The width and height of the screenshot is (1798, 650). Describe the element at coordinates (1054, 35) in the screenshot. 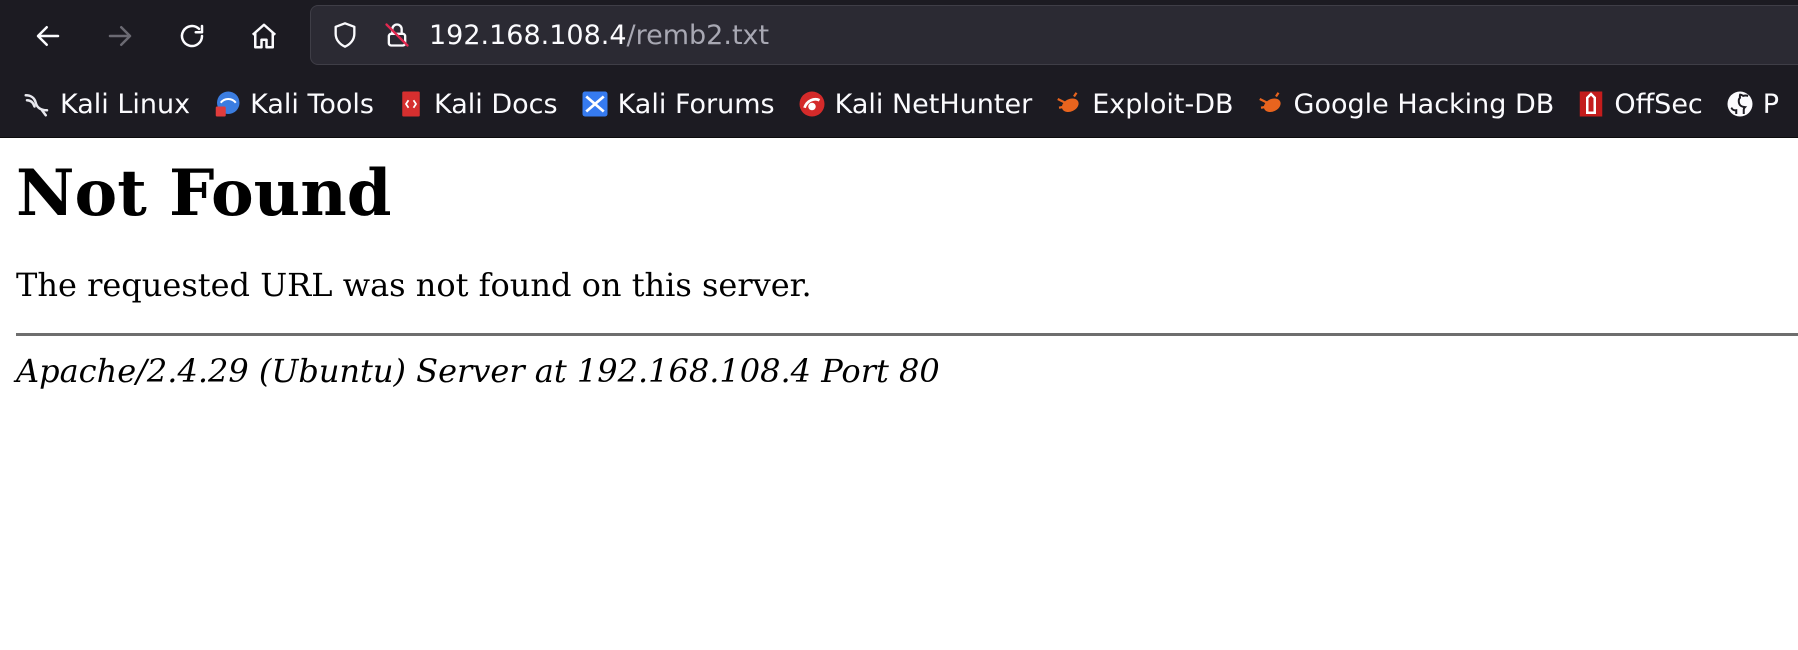

I see `address-bar: 192.168.108.4/remb2.txt` at that location.